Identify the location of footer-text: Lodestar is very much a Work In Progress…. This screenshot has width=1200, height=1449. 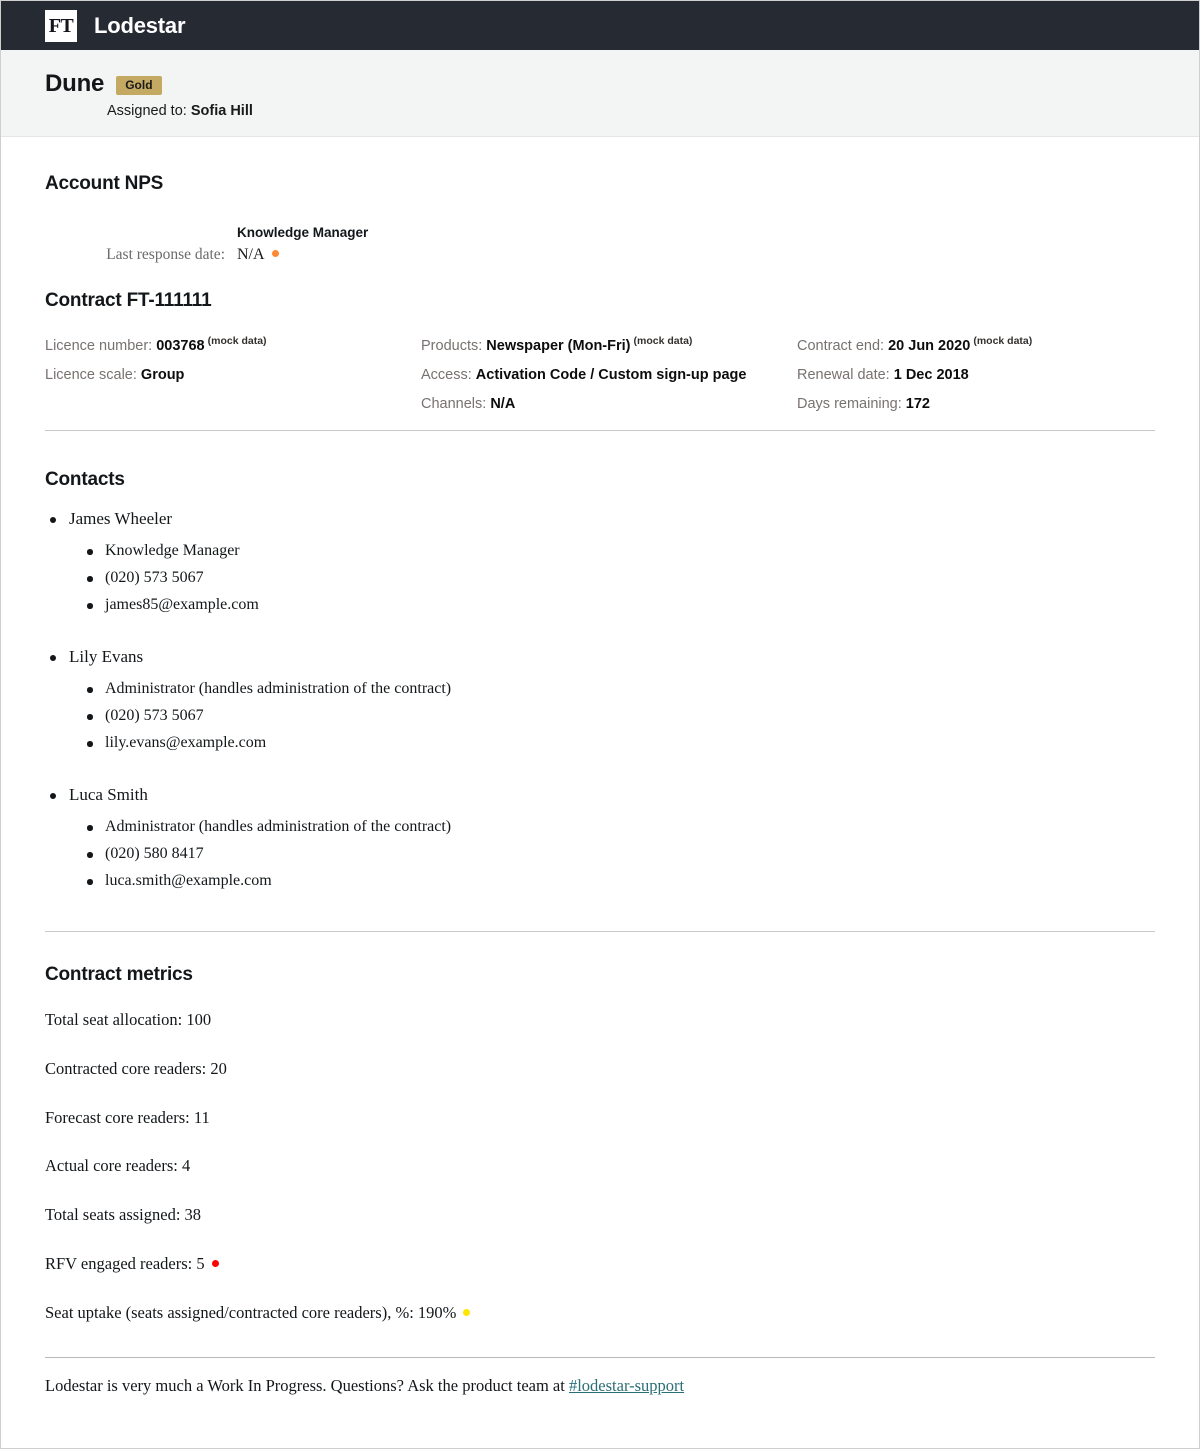
(600, 1386).